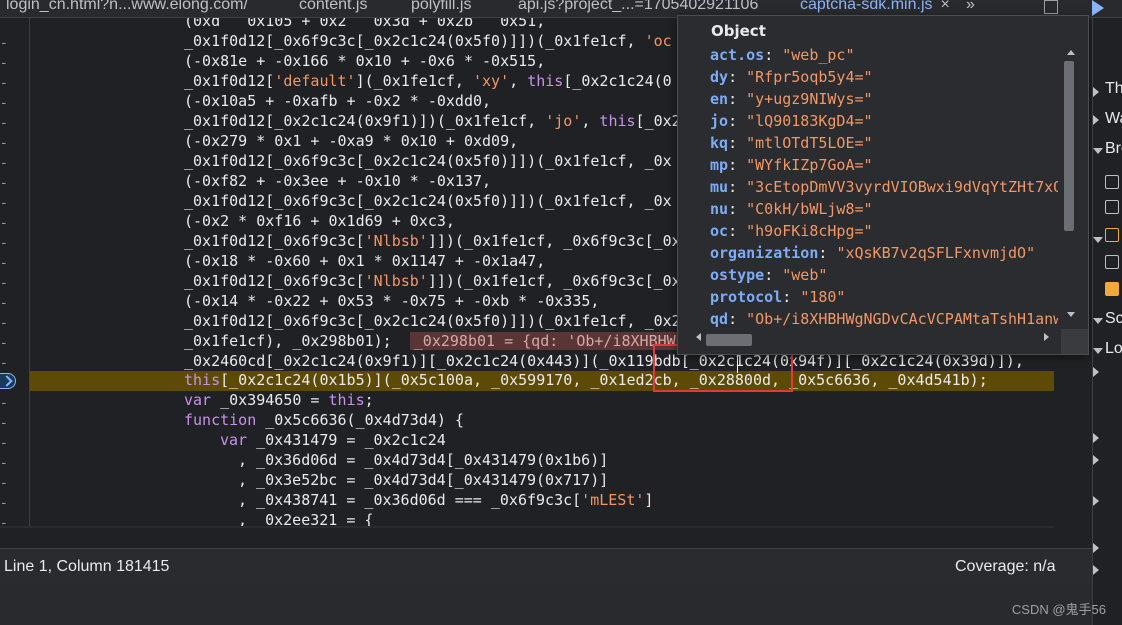  I want to click on editor-horizontal-scrollbar, so click(527, 527).